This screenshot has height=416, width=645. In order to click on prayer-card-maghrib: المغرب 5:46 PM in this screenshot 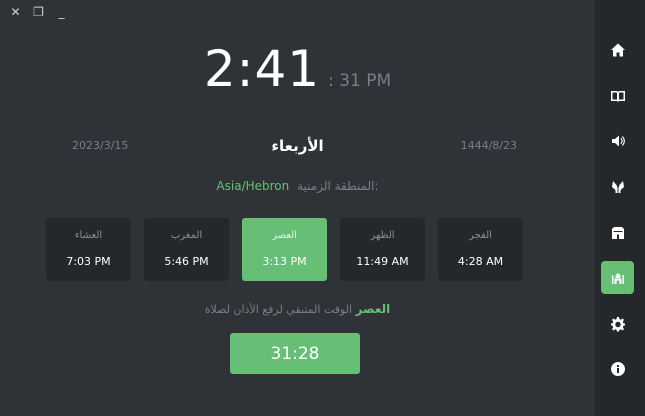, I will do `click(186, 249)`.